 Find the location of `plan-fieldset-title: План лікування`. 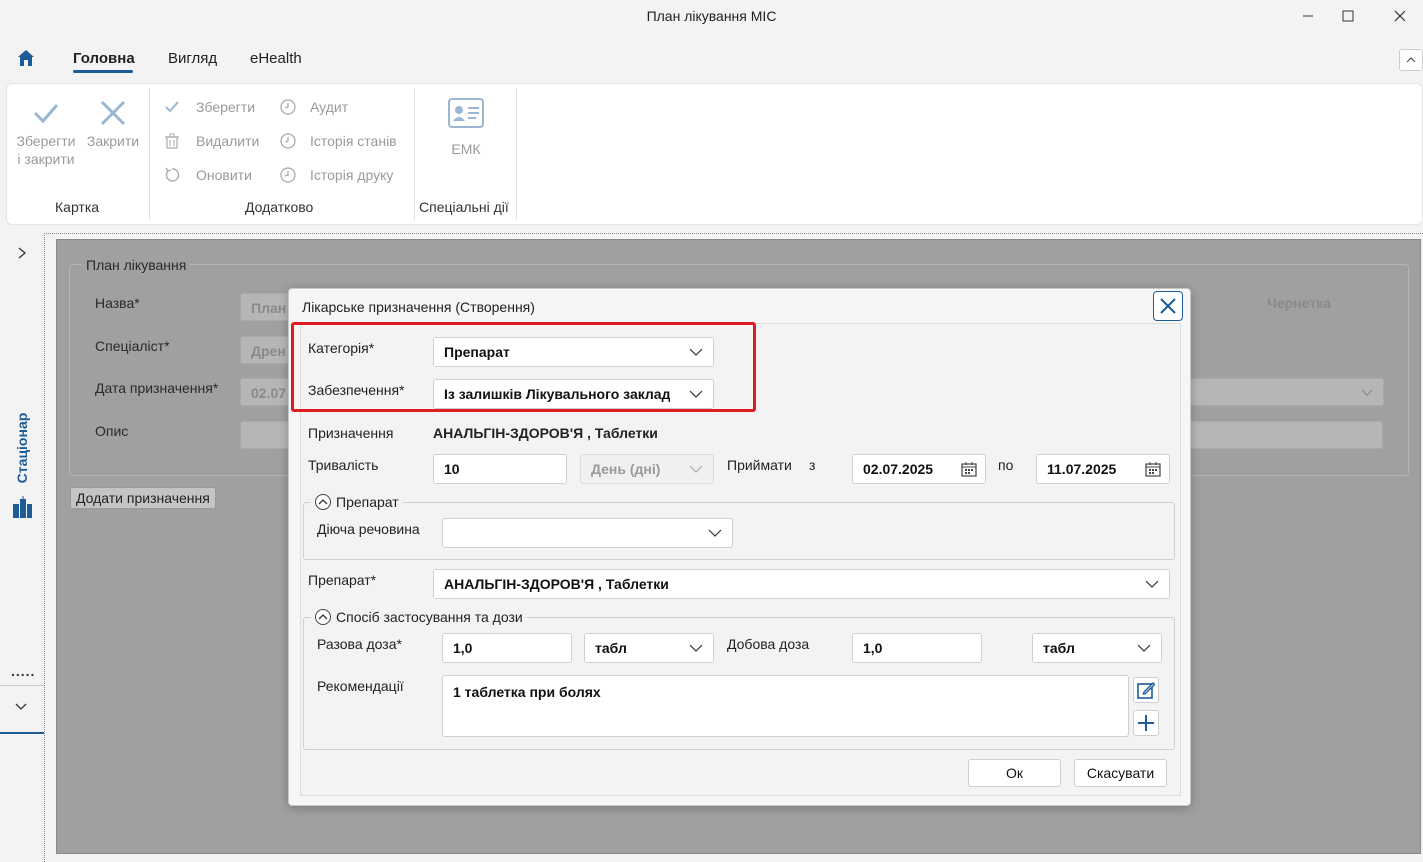

plan-fieldset-title: План лікування is located at coordinates (136, 265).